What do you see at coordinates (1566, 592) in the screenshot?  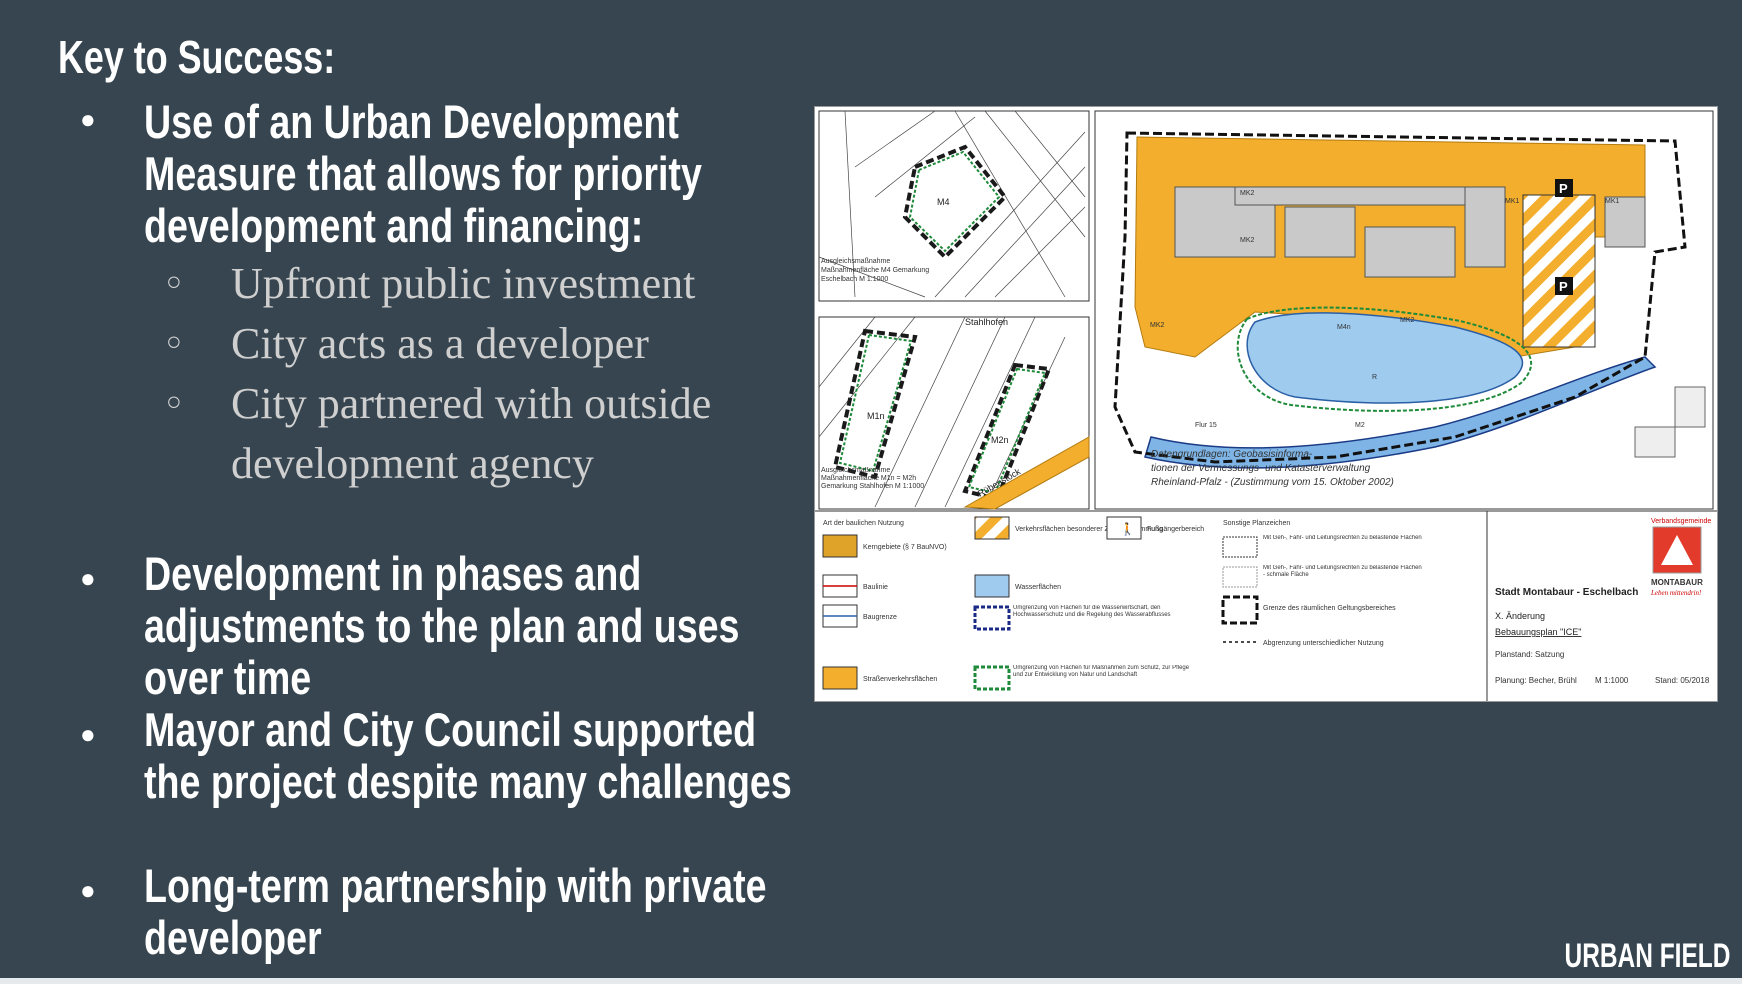 I see `title-block-name: Stadt Montabaur - Eschelbach` at bounding box center [1566, 592].